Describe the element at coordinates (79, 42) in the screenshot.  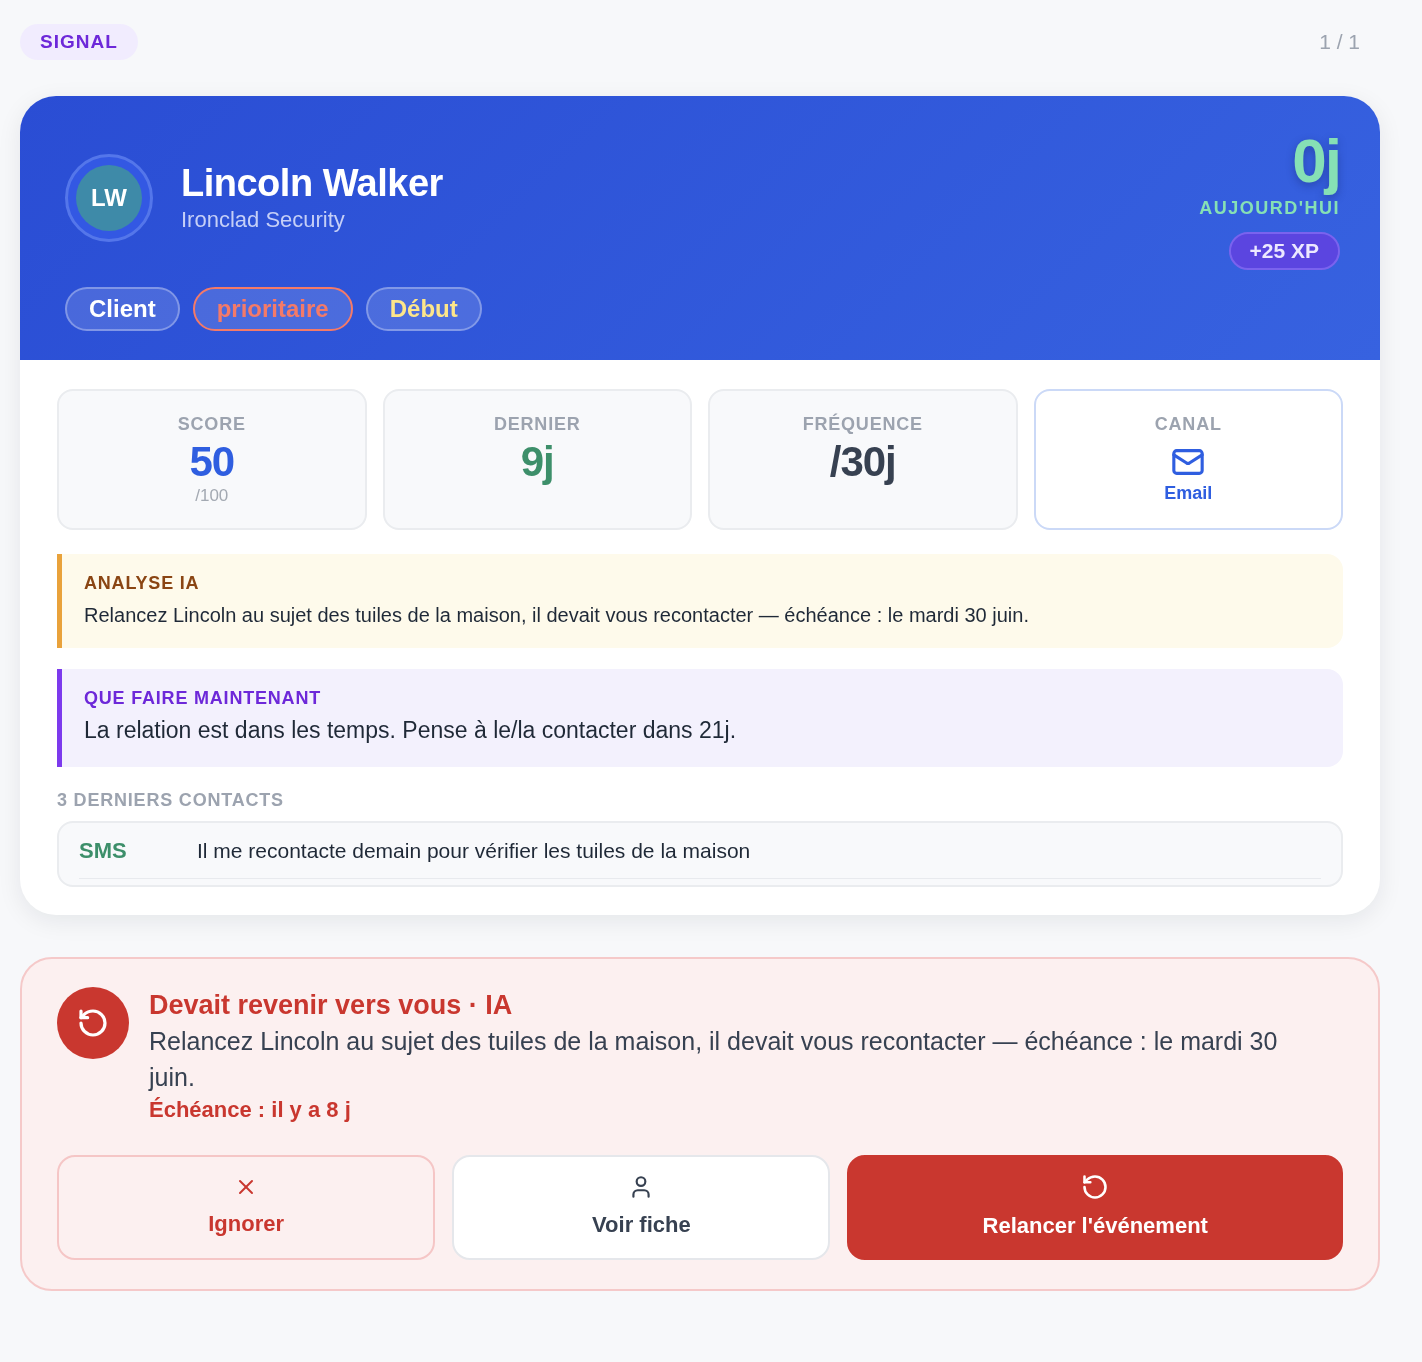
I see `signal-badge: SIGNAL` at that location.